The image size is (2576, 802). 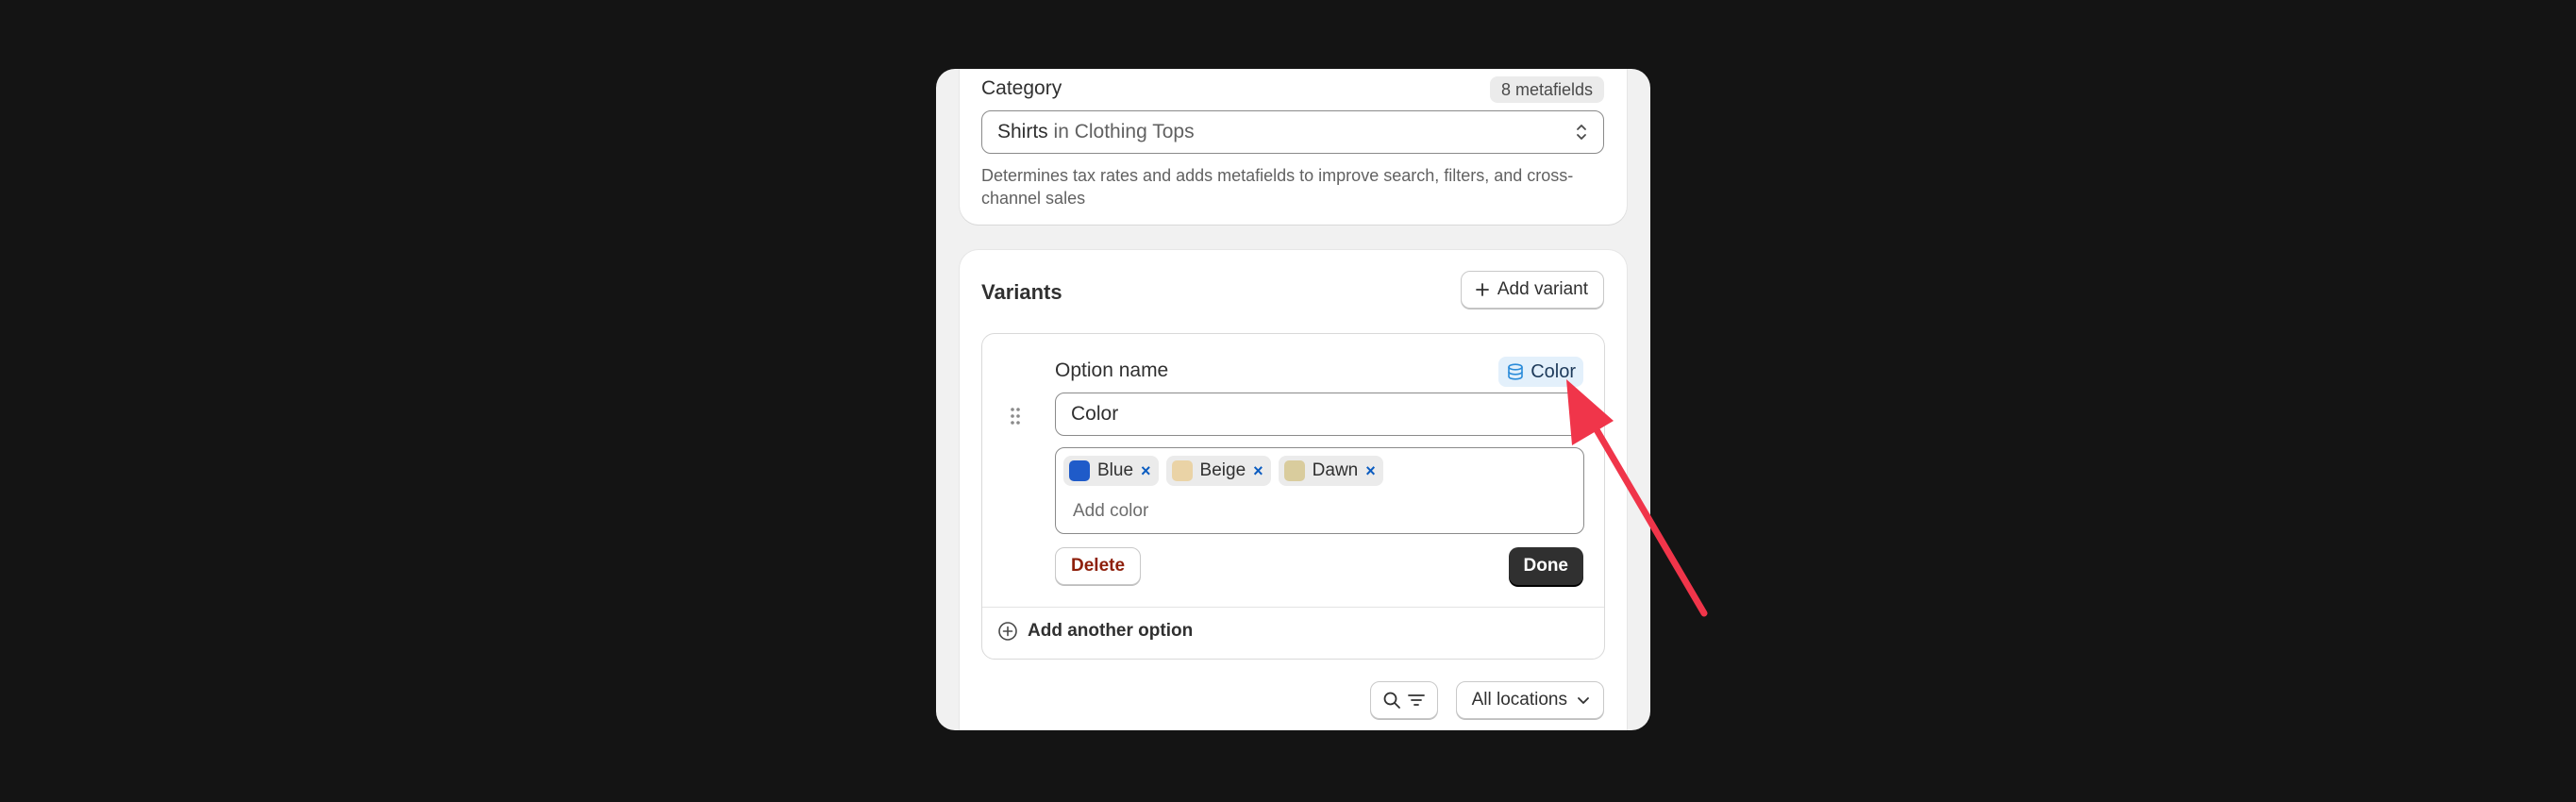 What do you see at coordinates (1021, 88) in the screenshot?
I see `category-label: Category` at bounding box center [1021, 88].